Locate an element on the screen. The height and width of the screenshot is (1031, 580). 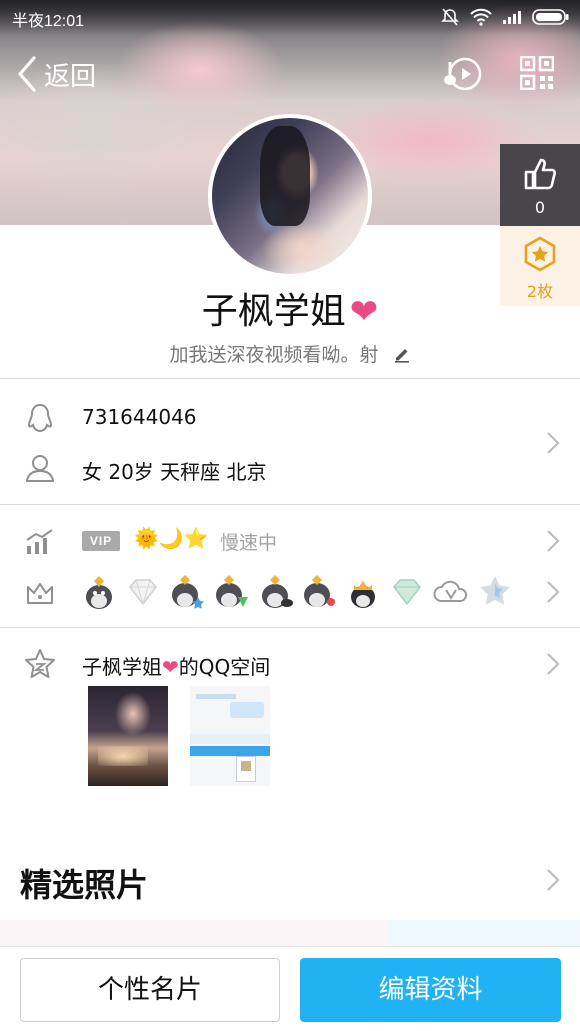
featured-photos-title: 精选照片 is located at coordinates (84, 883).